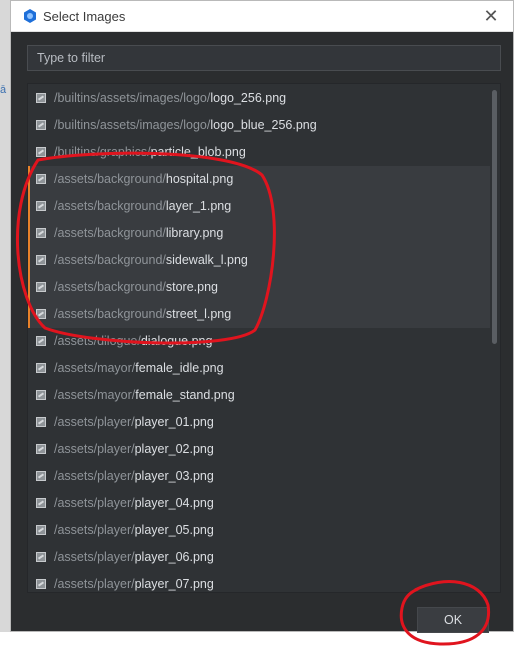 This screenshot has height=650, width=514. What do you see at coordinates (259, 557) in the screenshot?
I see `list-item: /assets/player/player_06.png` at bounding box center [259, 557].